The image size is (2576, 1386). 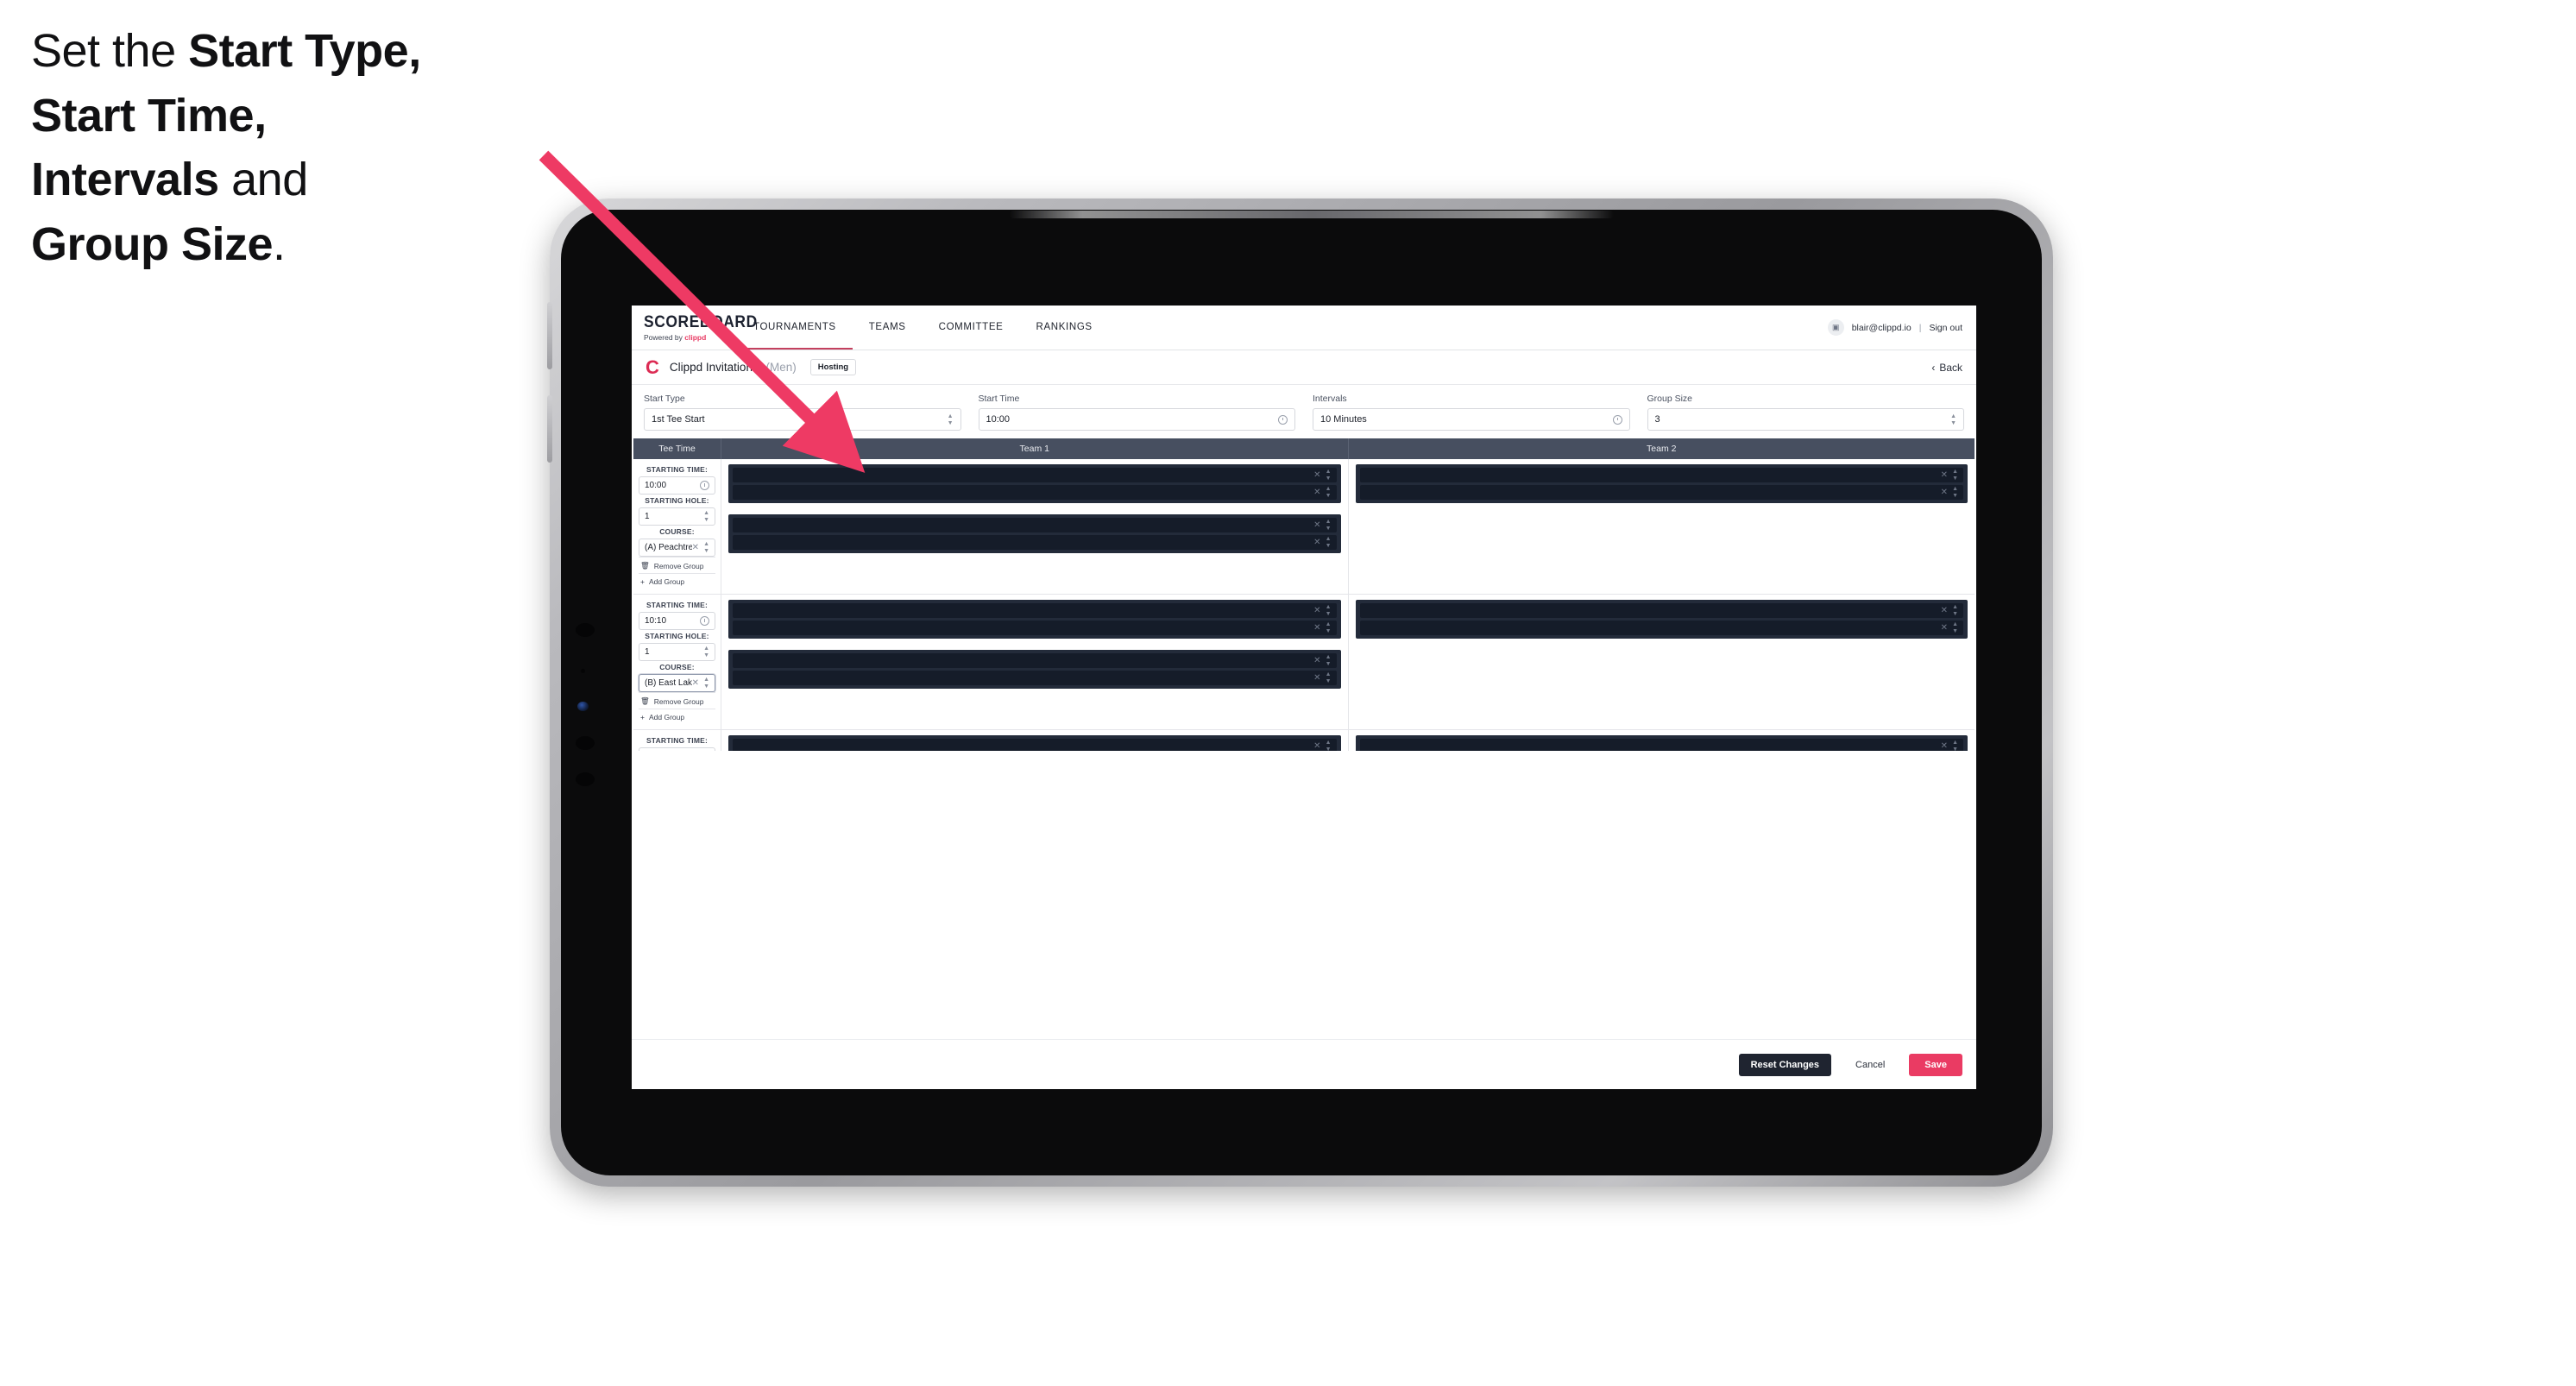 What do you see at coordinates (1870, 1065) in the screenshot?
I see `cancel-button: Cancel` at bounding box center [1870, 1065].